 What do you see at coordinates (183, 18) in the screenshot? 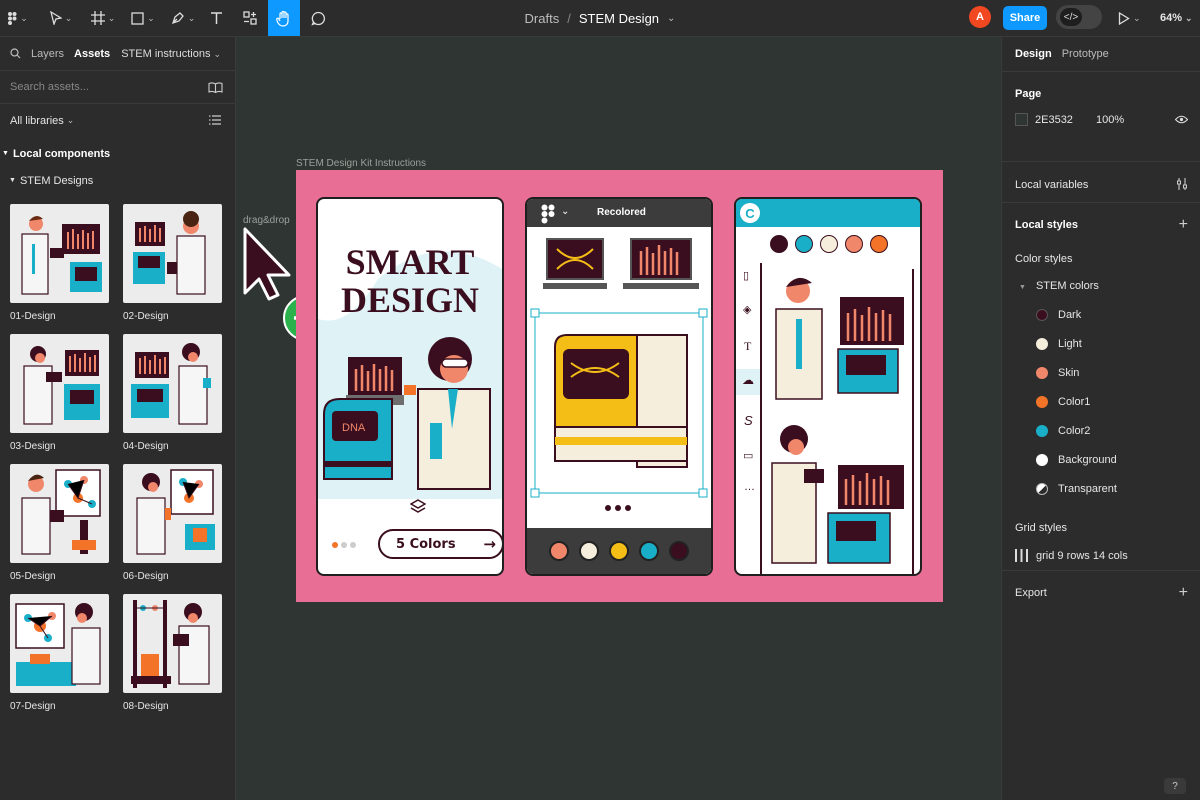
I see `pen-tool-button: ⌄` at bounding box center [183, 18].